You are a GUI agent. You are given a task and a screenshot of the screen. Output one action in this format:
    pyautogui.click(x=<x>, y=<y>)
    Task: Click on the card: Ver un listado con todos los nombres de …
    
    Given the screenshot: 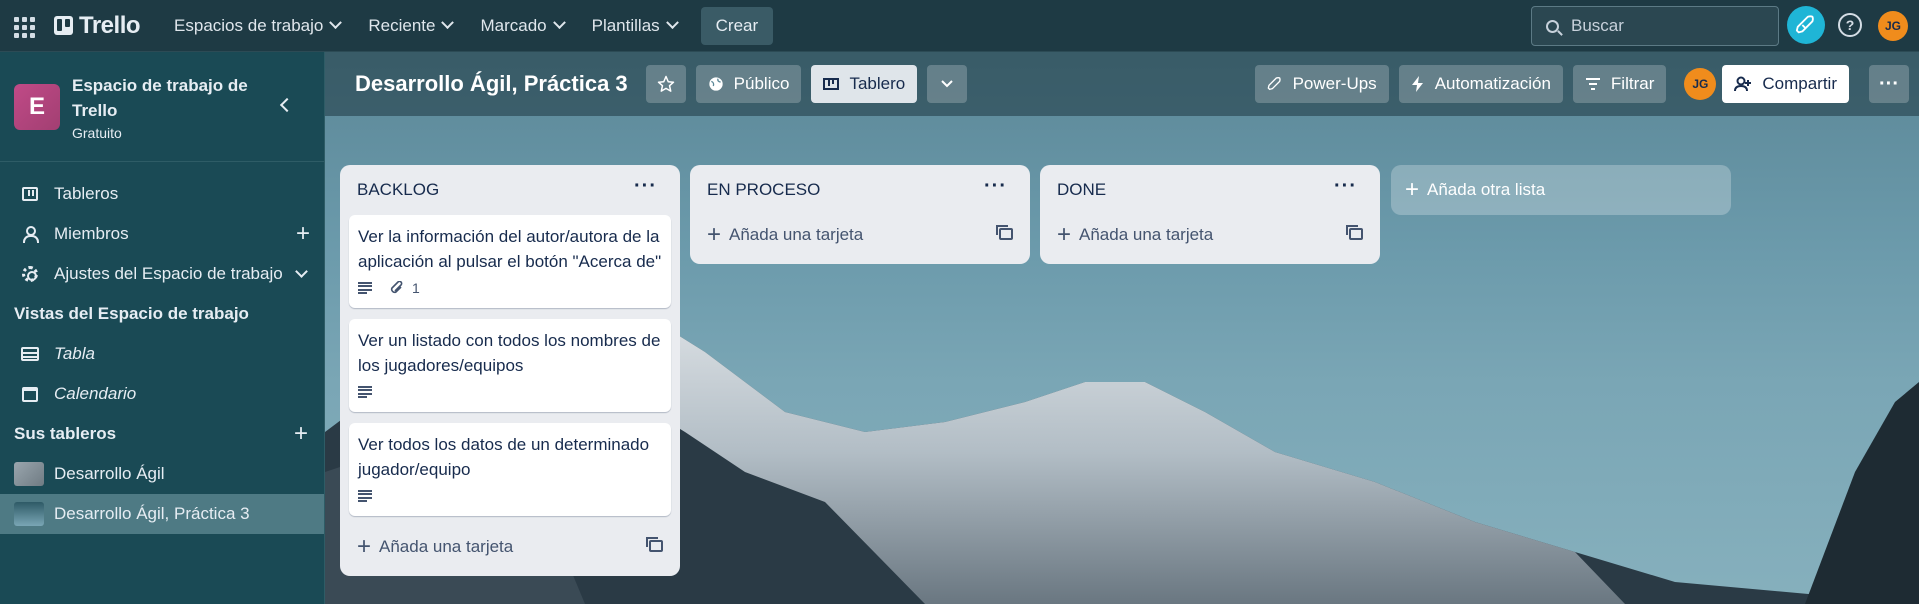 What is the action you would take?
    pyautogui.click(x=510, y=365)
    